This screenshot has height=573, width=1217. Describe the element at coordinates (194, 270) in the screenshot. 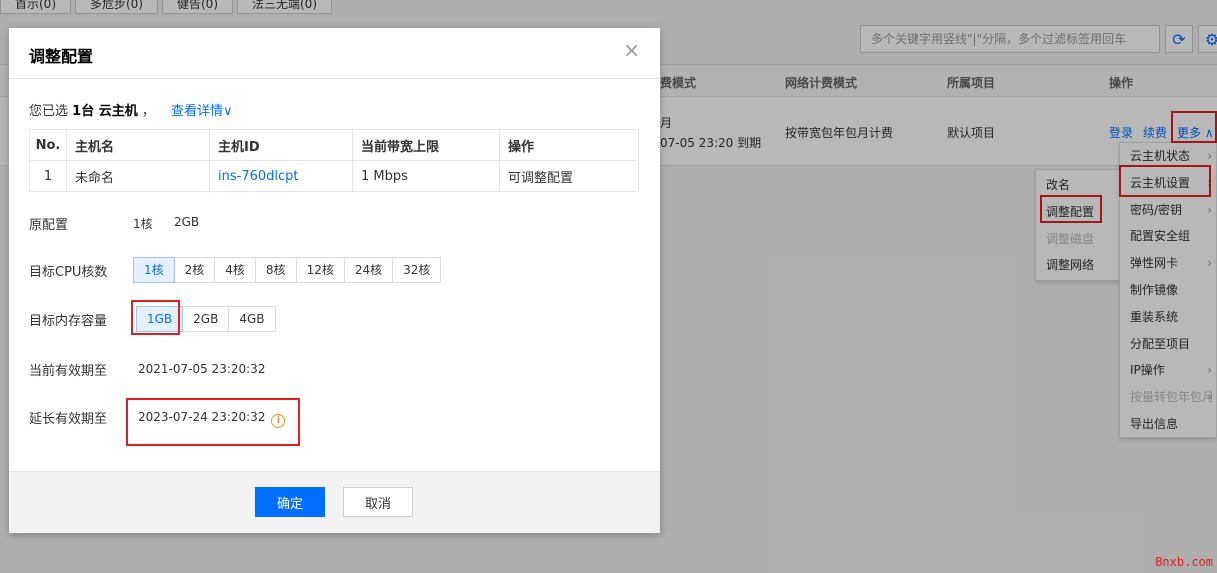

I see `cpu-option: 2核` at that location.